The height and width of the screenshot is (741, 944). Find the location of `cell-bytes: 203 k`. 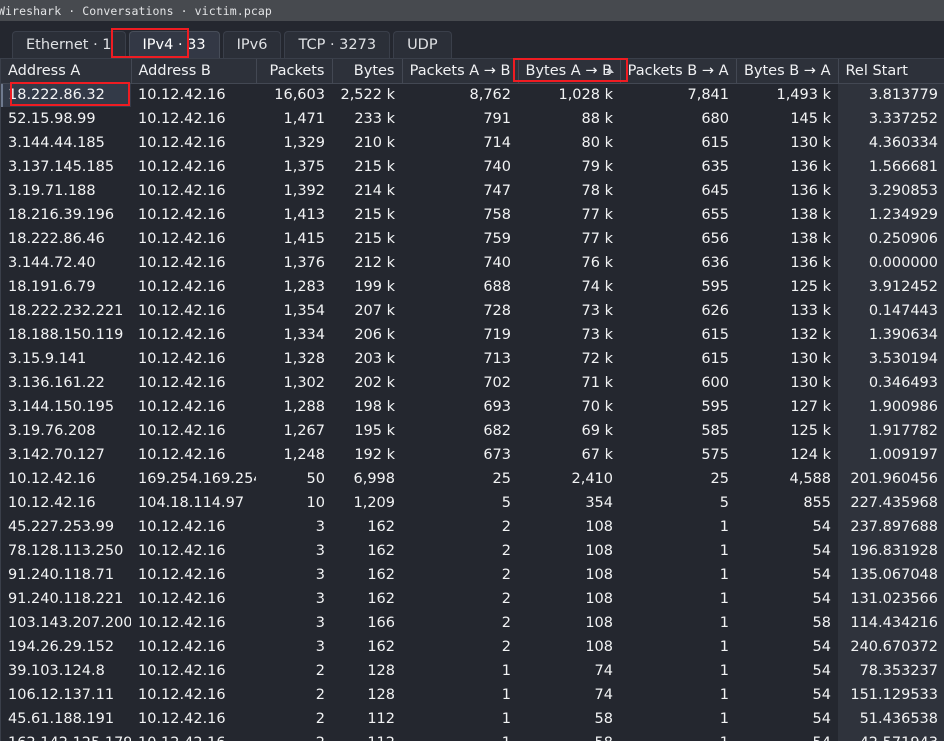

cell-bytes: 203 k is located at coordinates (367, 359).